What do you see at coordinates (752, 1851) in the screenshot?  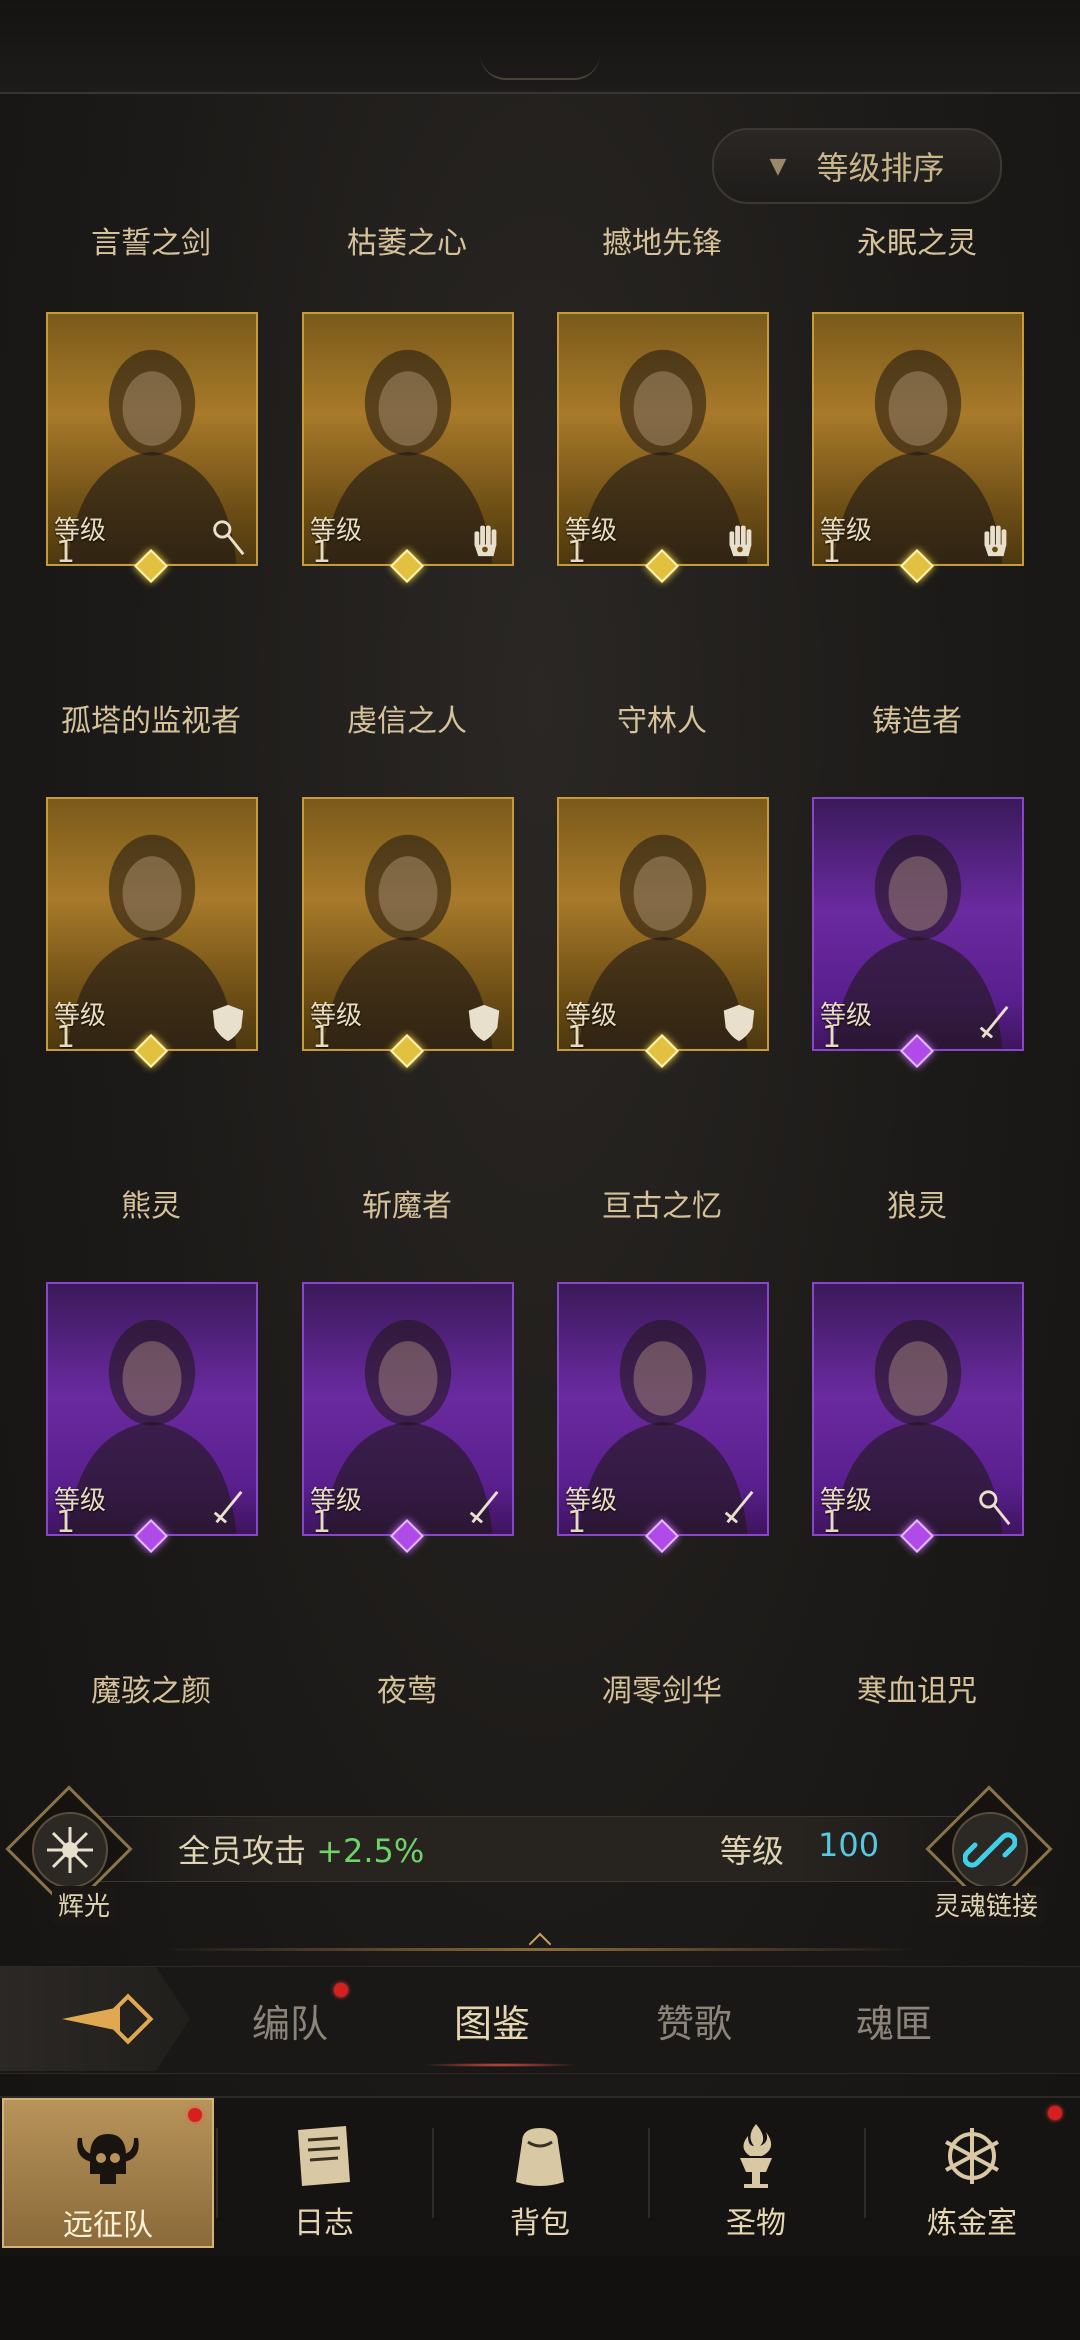 I see `soul-link-level-label: 等级` at bounding box center [752, 1851].